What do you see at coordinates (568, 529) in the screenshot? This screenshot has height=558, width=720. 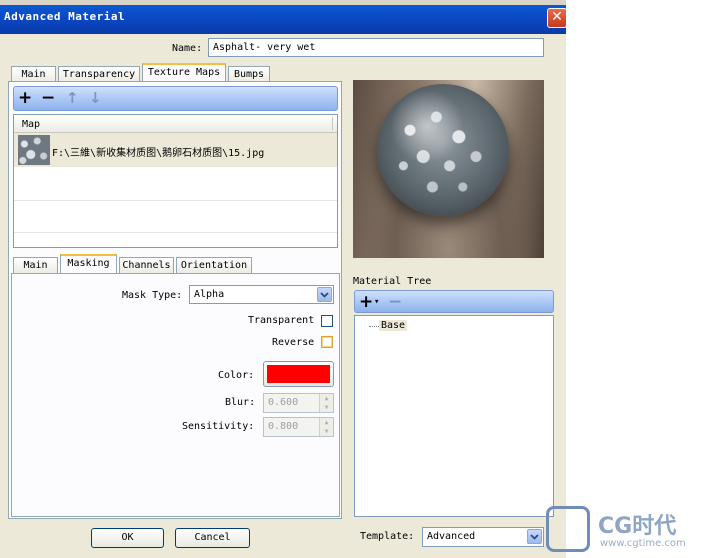 I see `watermark-logo-icon` at bounding box center [568, 529].